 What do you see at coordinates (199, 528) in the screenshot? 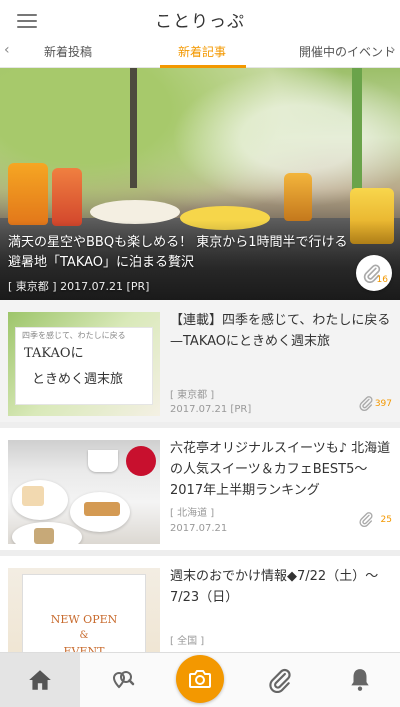
I see `article-date: 2017.07.21` at bounding box center [199, 528].